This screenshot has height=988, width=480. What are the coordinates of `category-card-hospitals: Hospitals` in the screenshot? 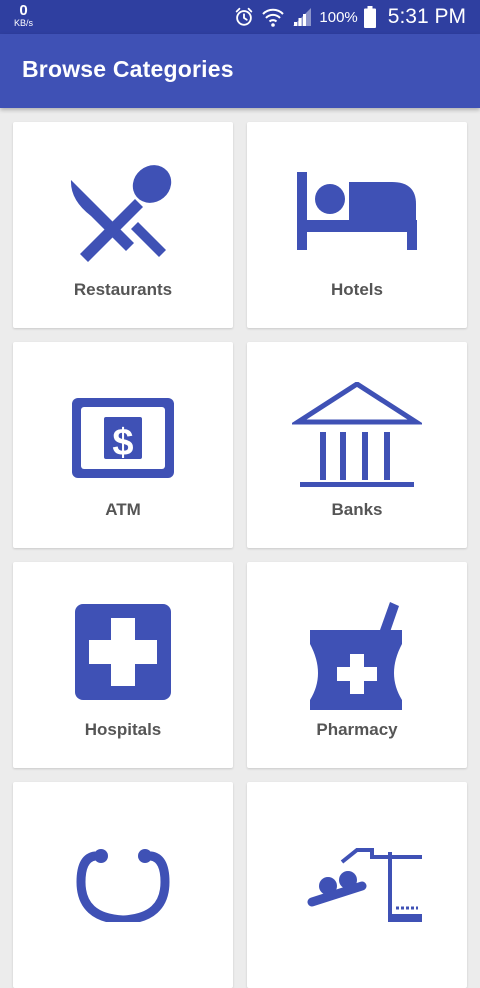 It's located at (123, 665).